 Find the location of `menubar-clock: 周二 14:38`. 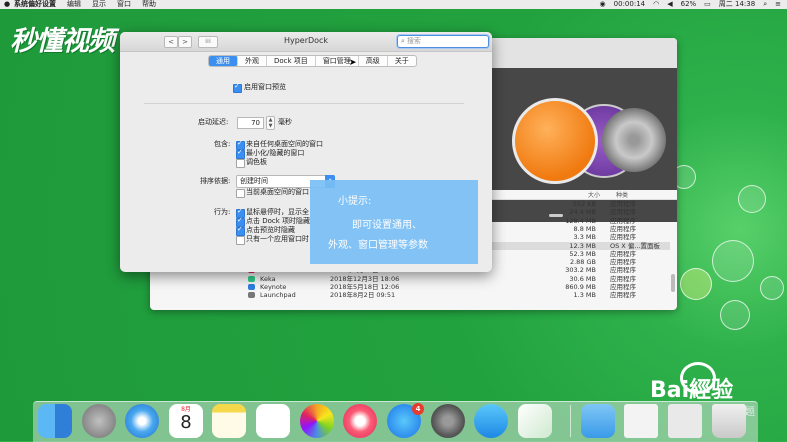

menubar-clock: 周二 14:38 is located at coordinates (737, 4).